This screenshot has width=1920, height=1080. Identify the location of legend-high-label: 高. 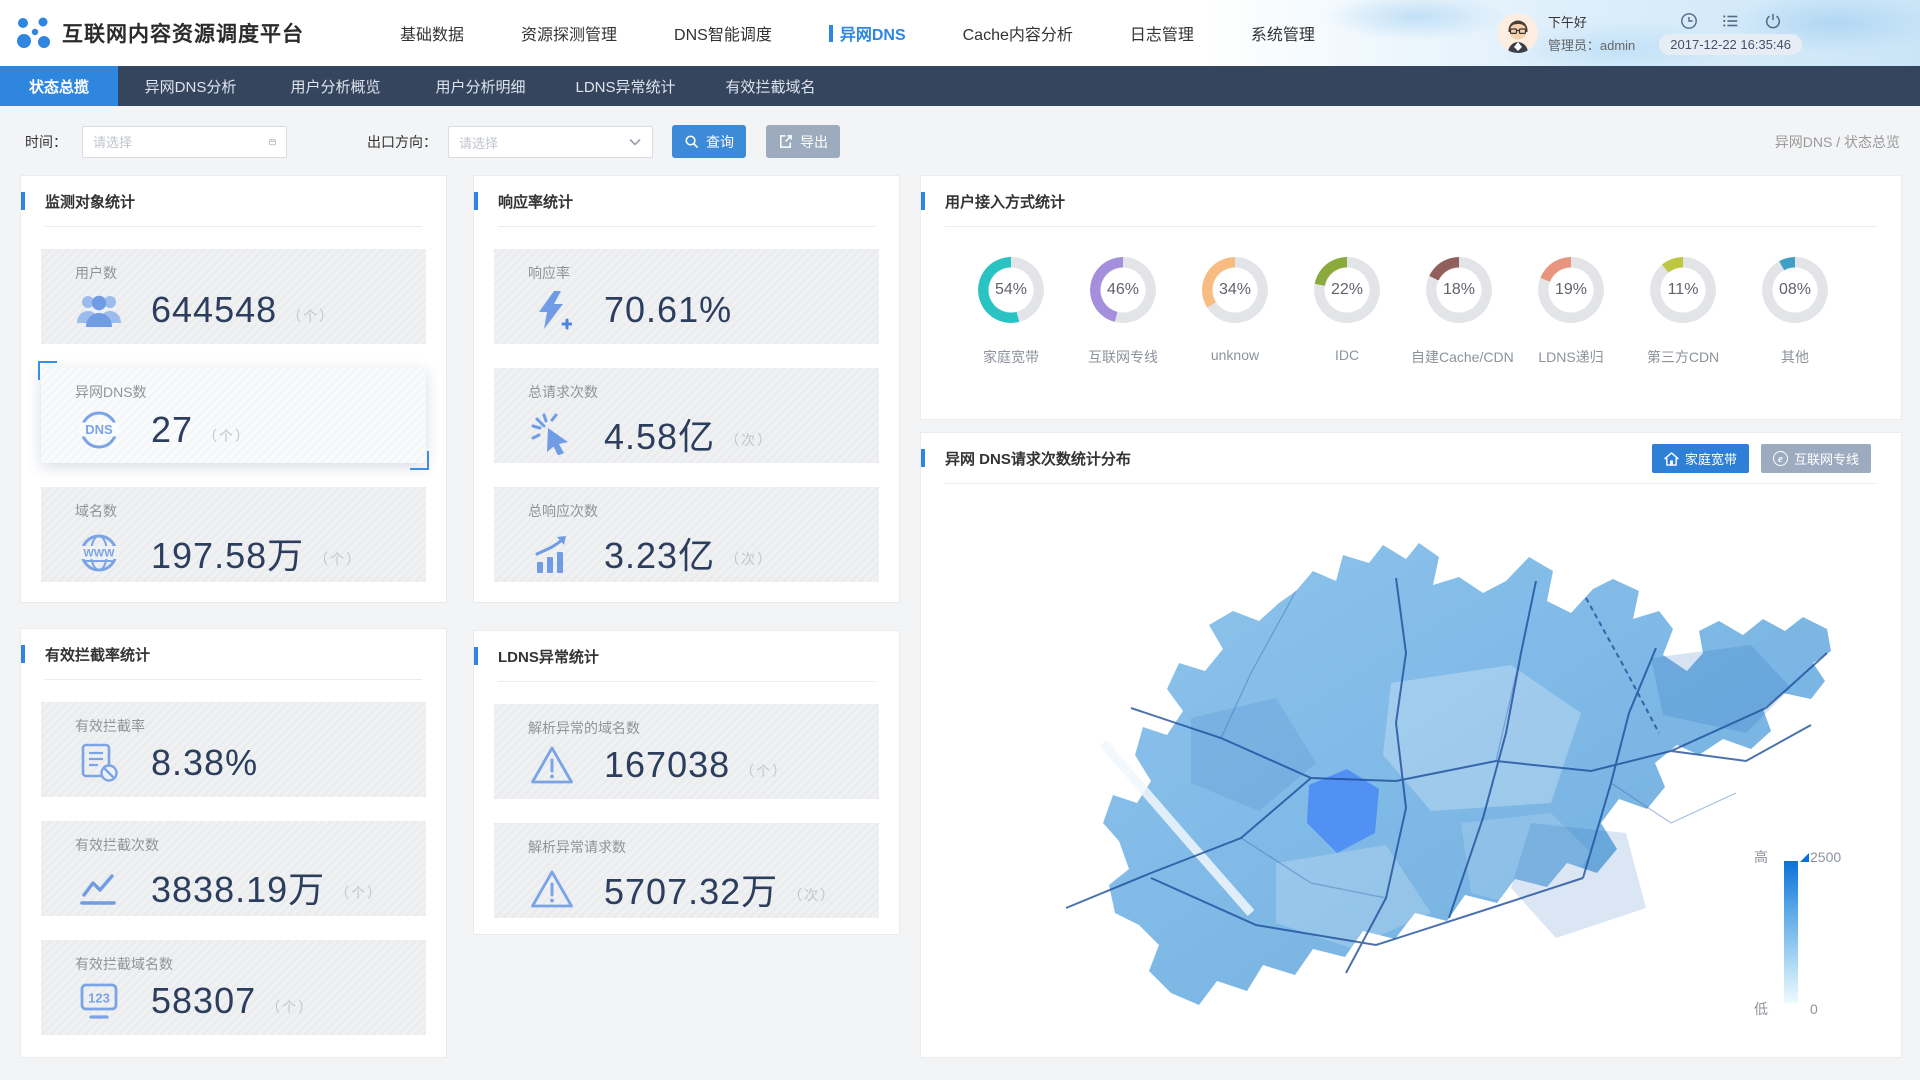
(1761, 857).